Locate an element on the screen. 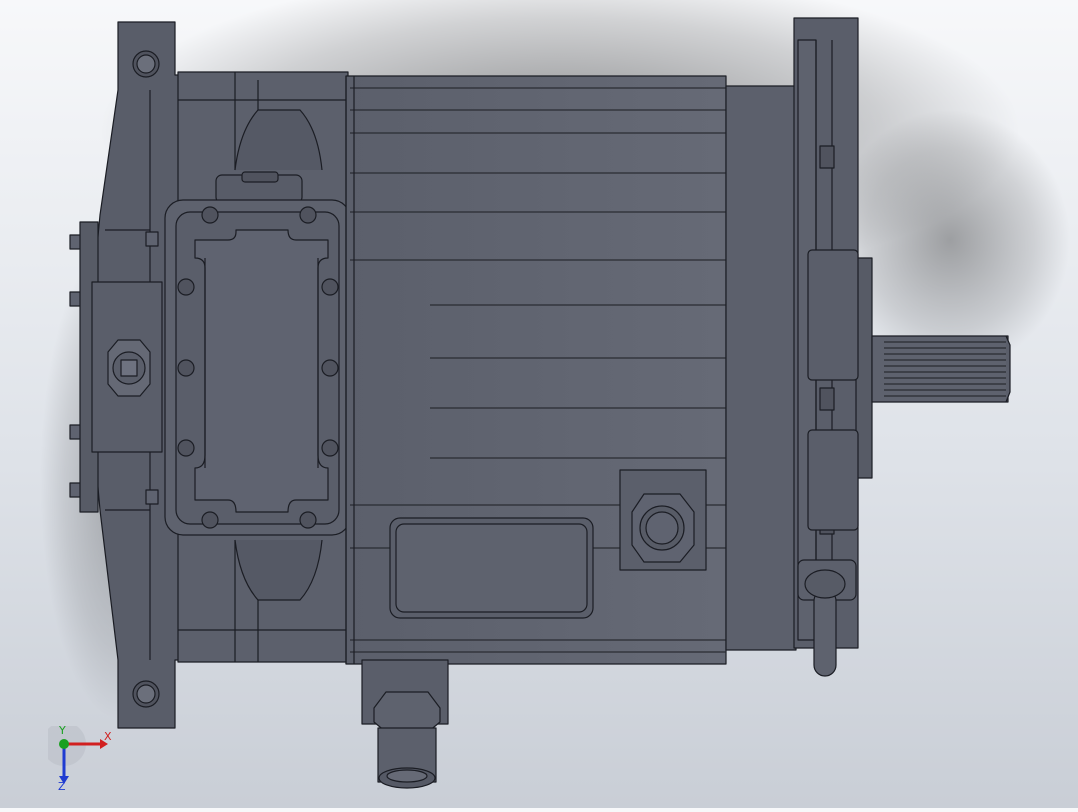 This screenshot has width=1078, height=812. bottom-drain-nozzle is located at coordinates (405, 724).